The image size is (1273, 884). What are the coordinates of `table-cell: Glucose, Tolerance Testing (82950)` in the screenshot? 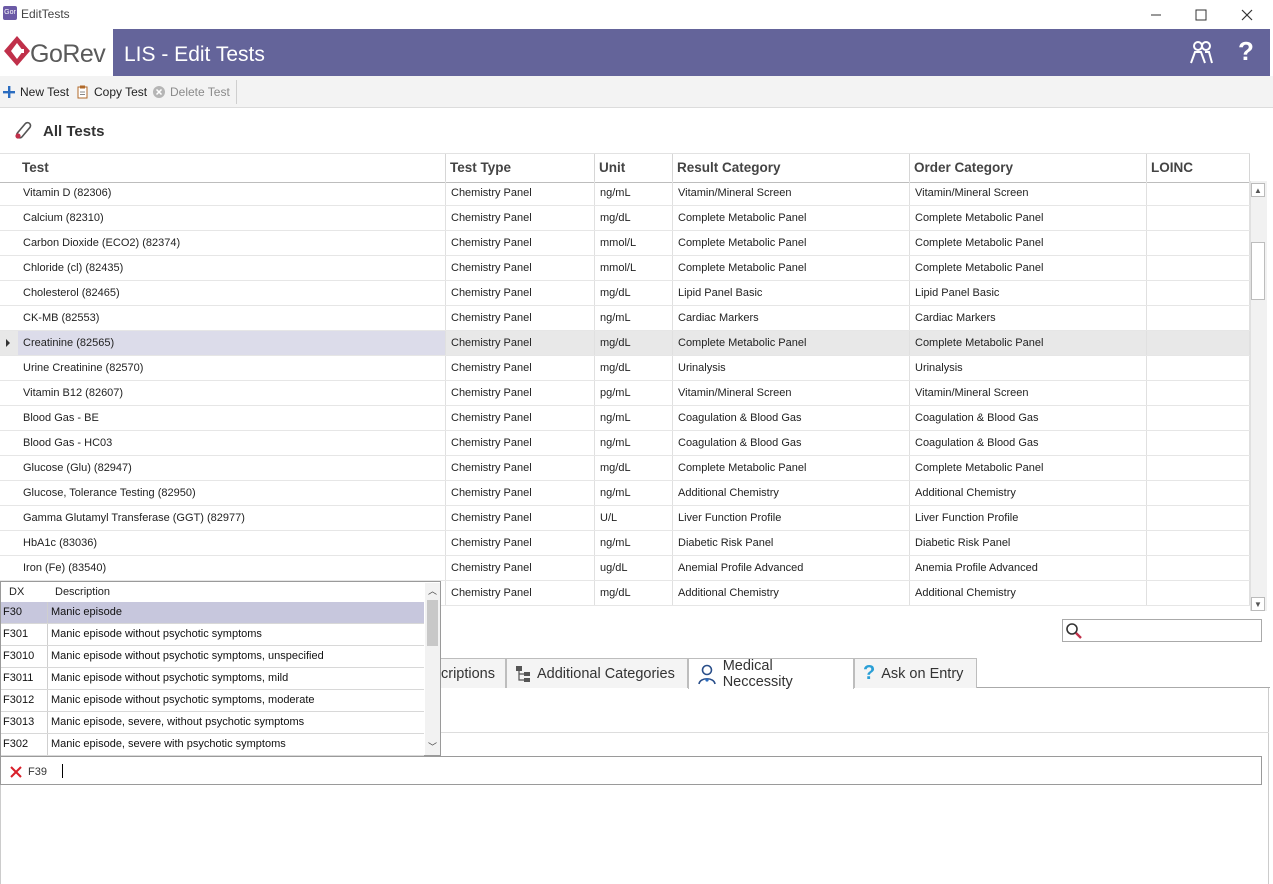 It's located at (232, 493).